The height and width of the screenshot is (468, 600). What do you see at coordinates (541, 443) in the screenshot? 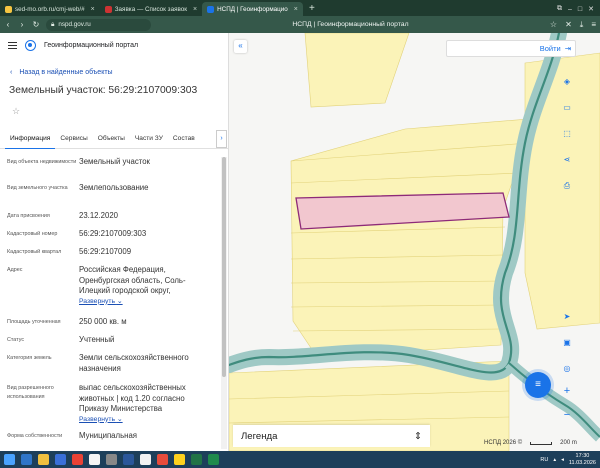
I see `scale-bar` at bounding box center [541, 443].